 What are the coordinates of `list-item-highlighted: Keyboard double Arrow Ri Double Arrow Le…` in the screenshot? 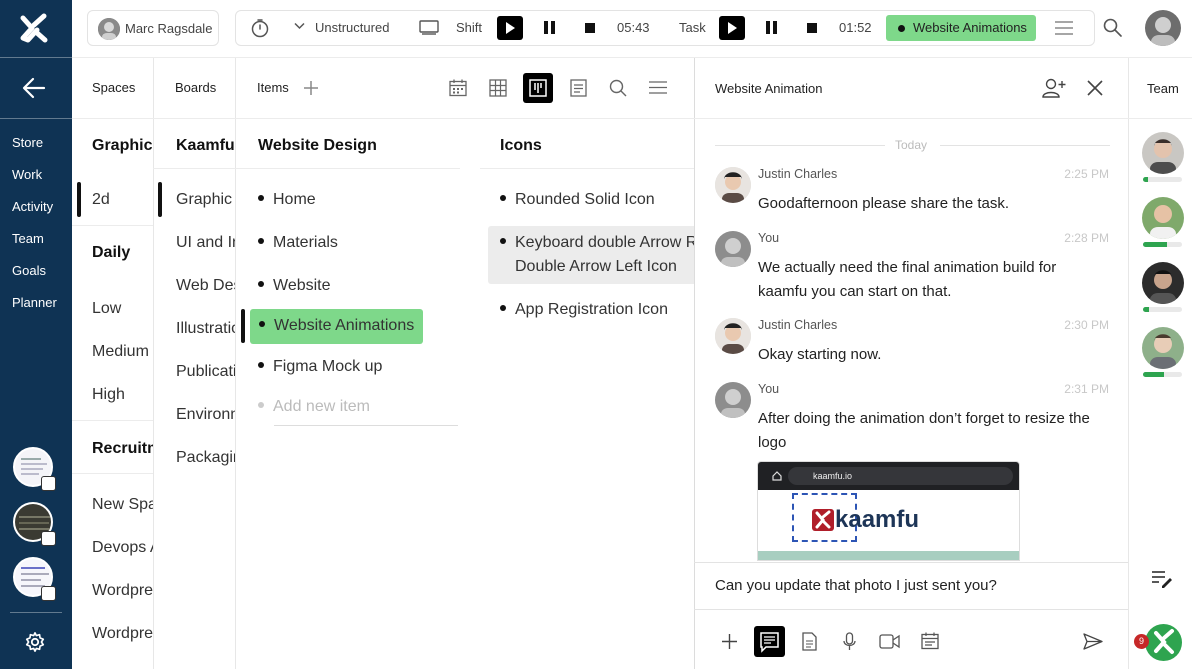 It's located at (591, 255).